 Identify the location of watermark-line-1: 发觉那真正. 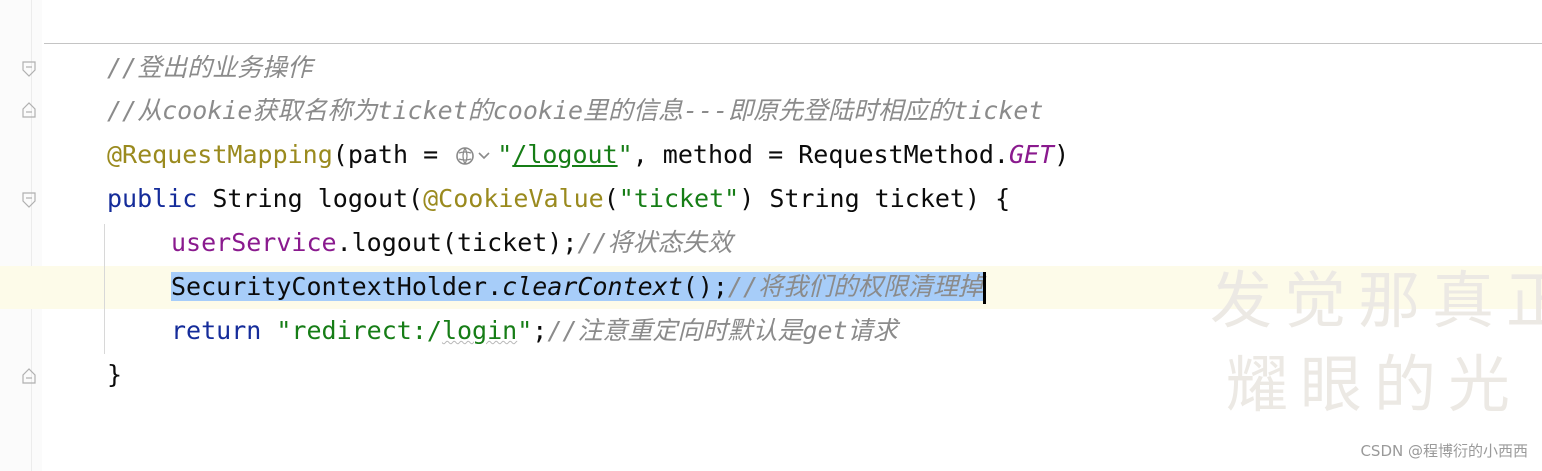
(1376, 300).